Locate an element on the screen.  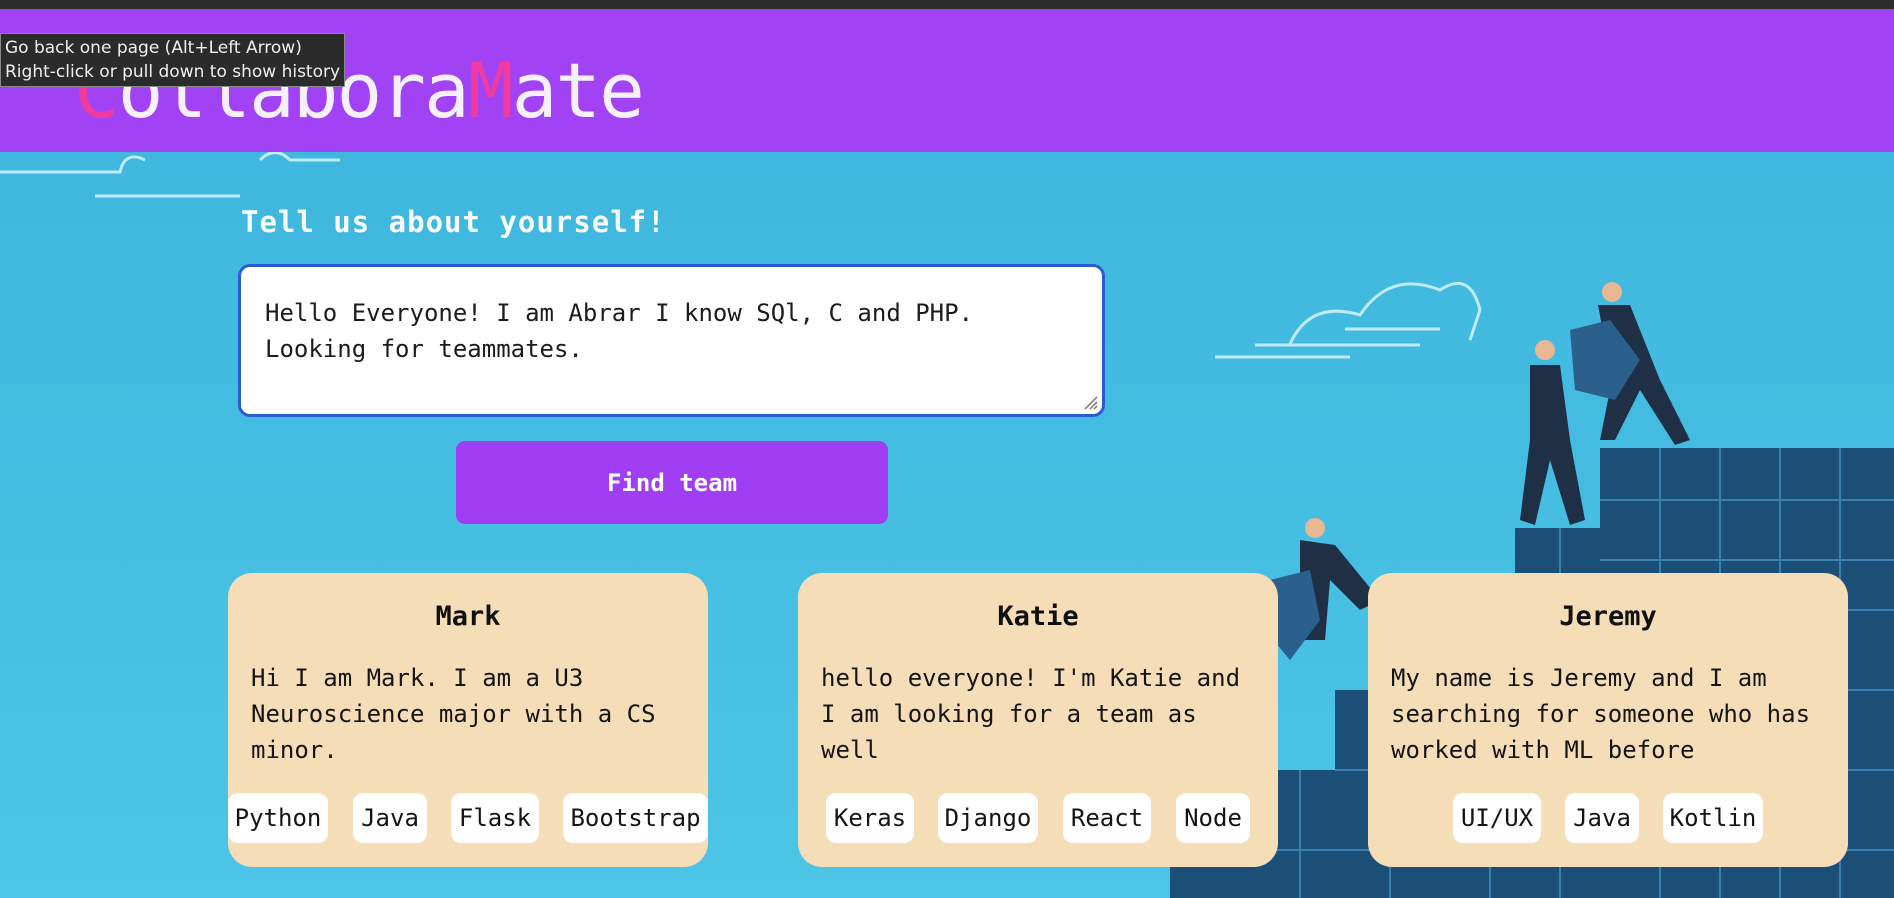
tag-python: Python is located at coordinates (278, 818).